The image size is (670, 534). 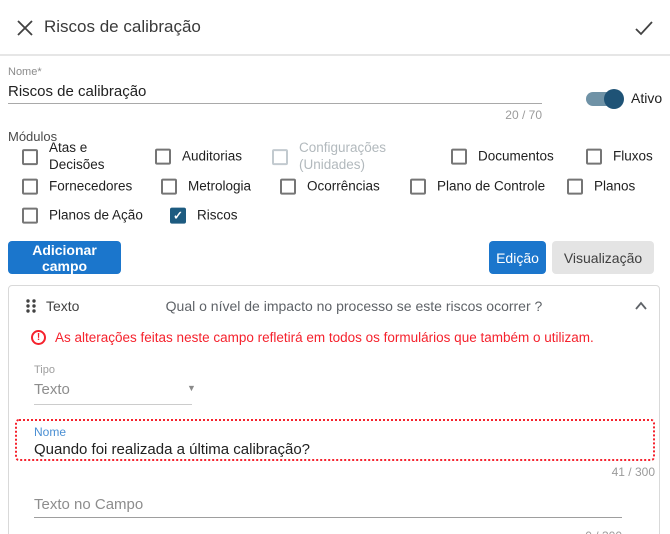 What do you see at coordinates (52, 389) in the screenshot?
I see `tipo-select-value: Texto` at bounding box center [52, 389].